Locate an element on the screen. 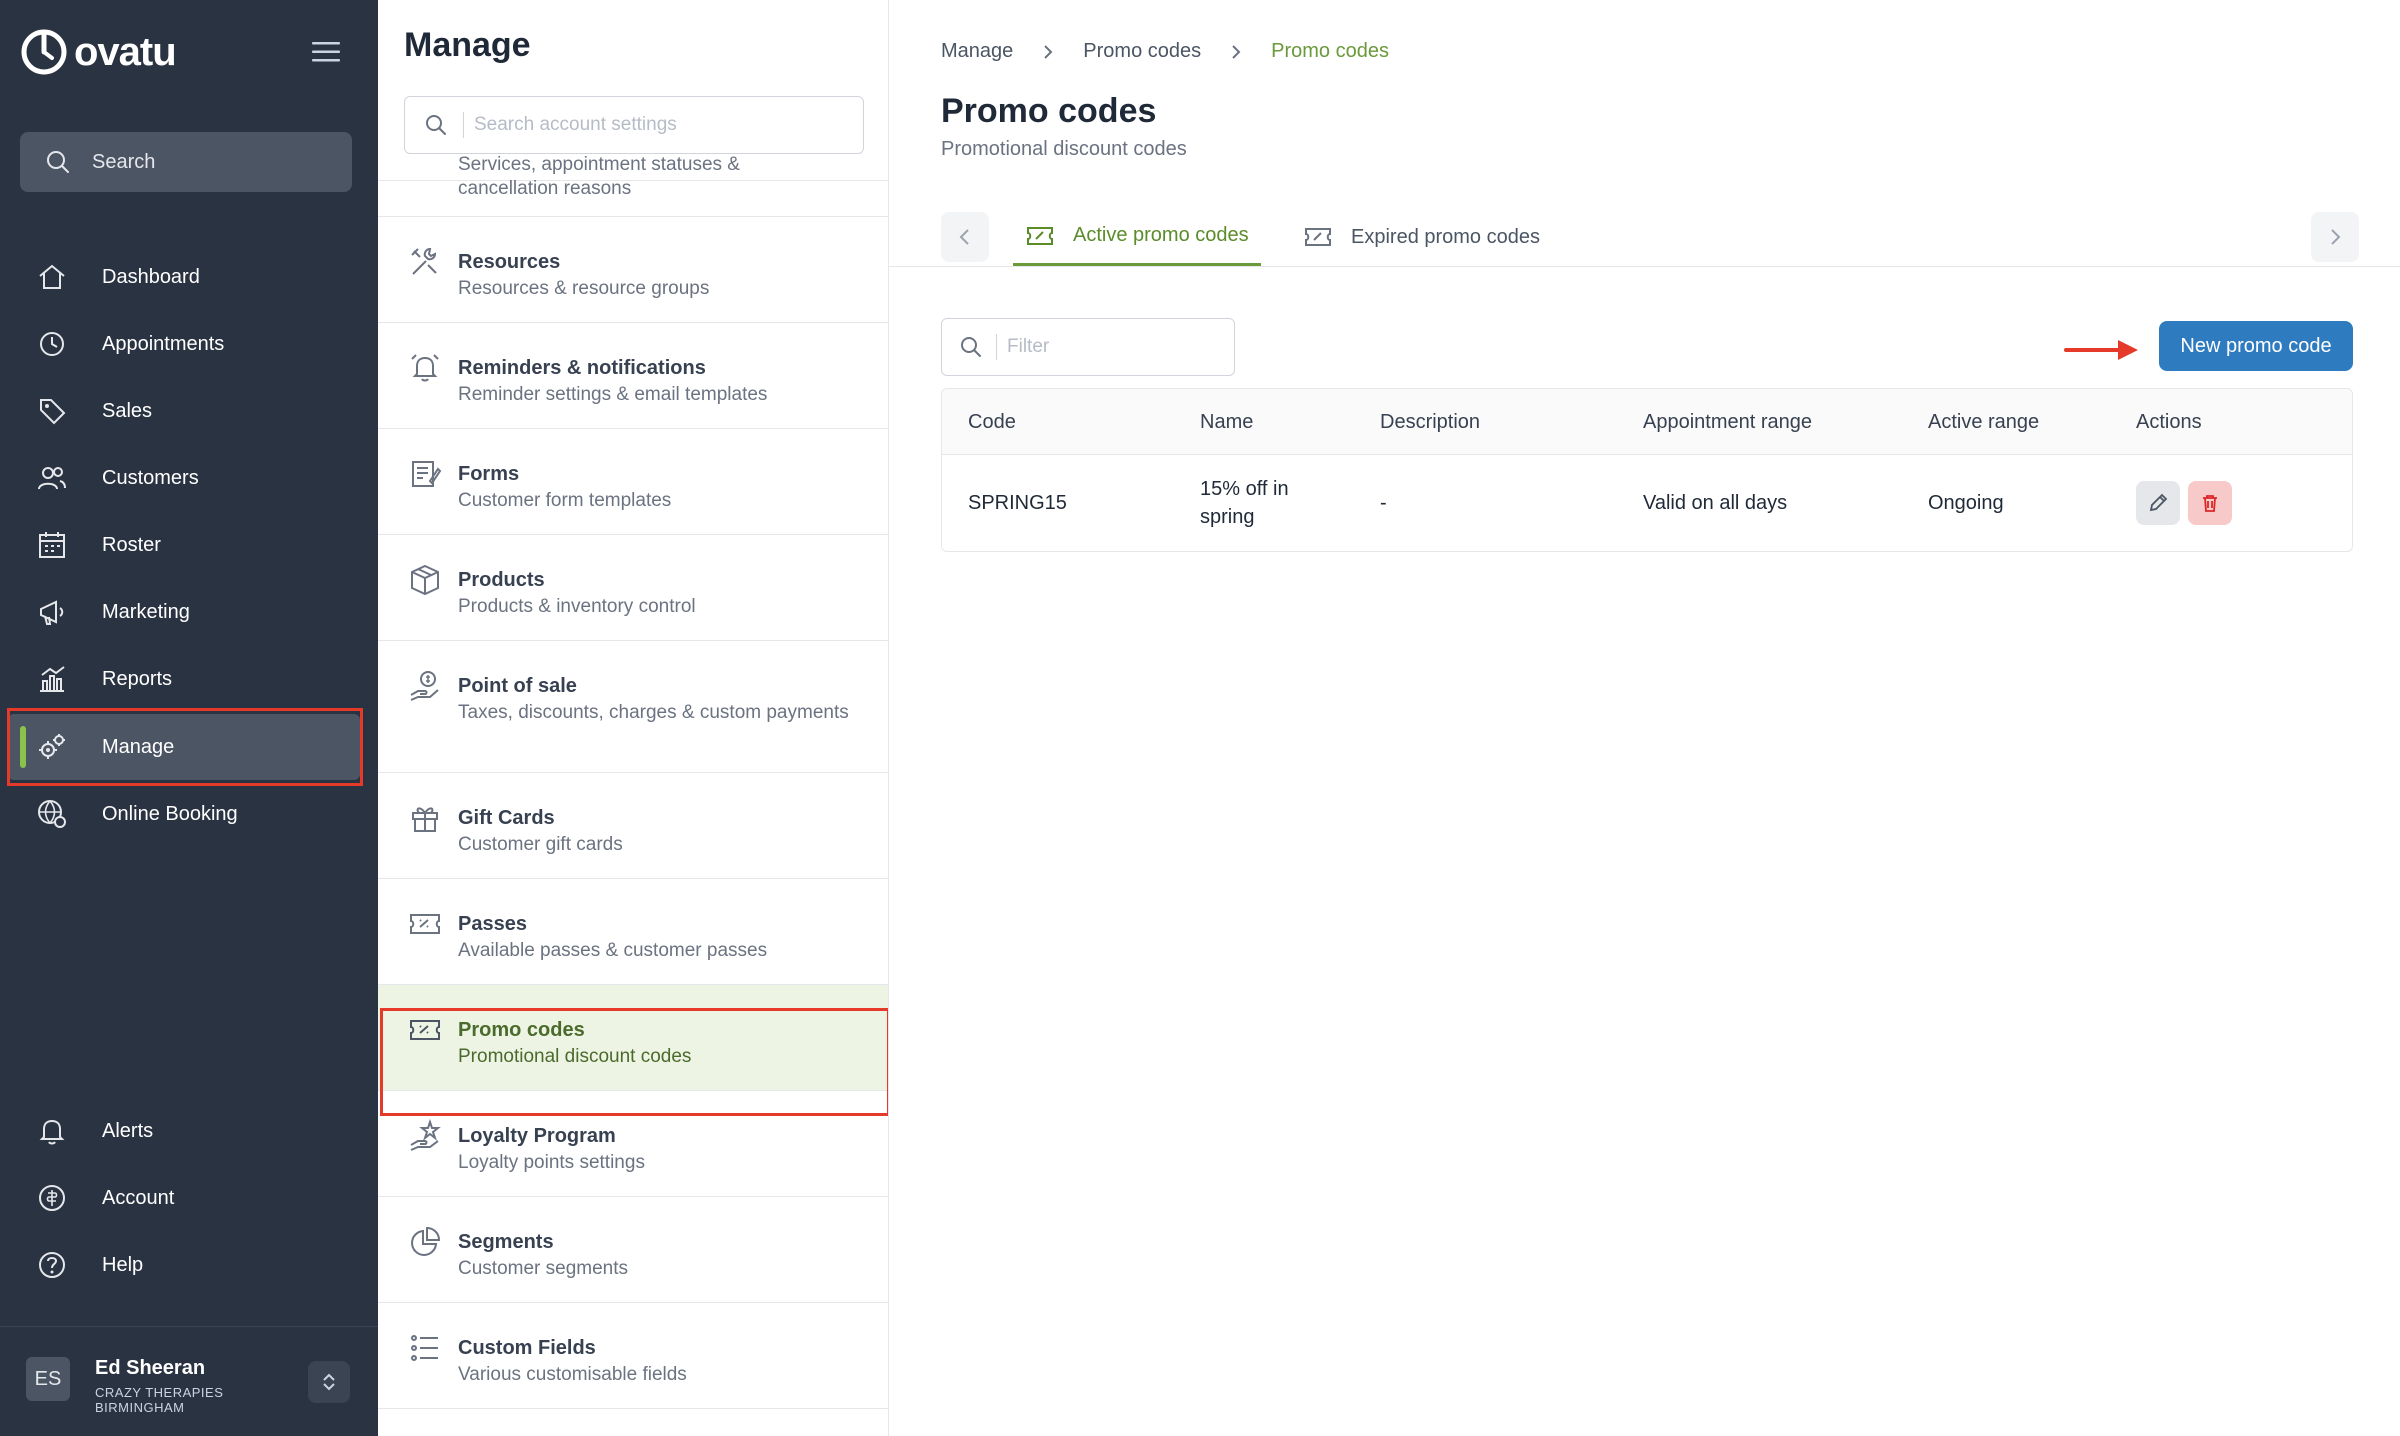  hamburger-menu-icon is located at coordinates (326, 52).